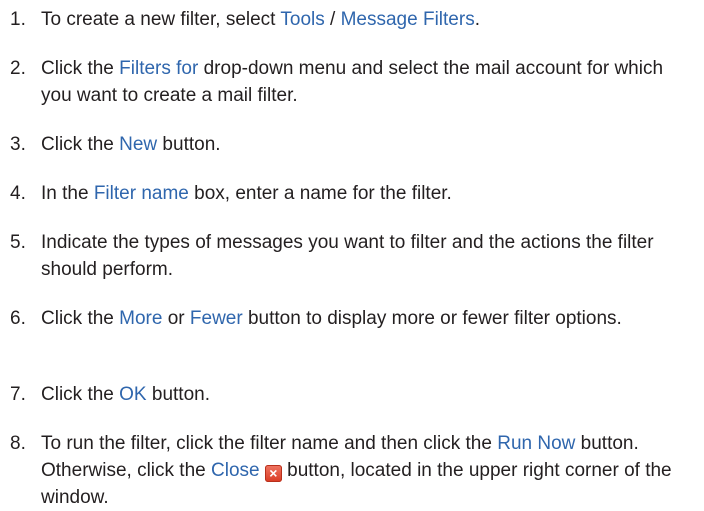  What do you see at coordinates (141, 318) in the screenshot?
I see `more-button-ref: More` at bounding box center [141, 318].